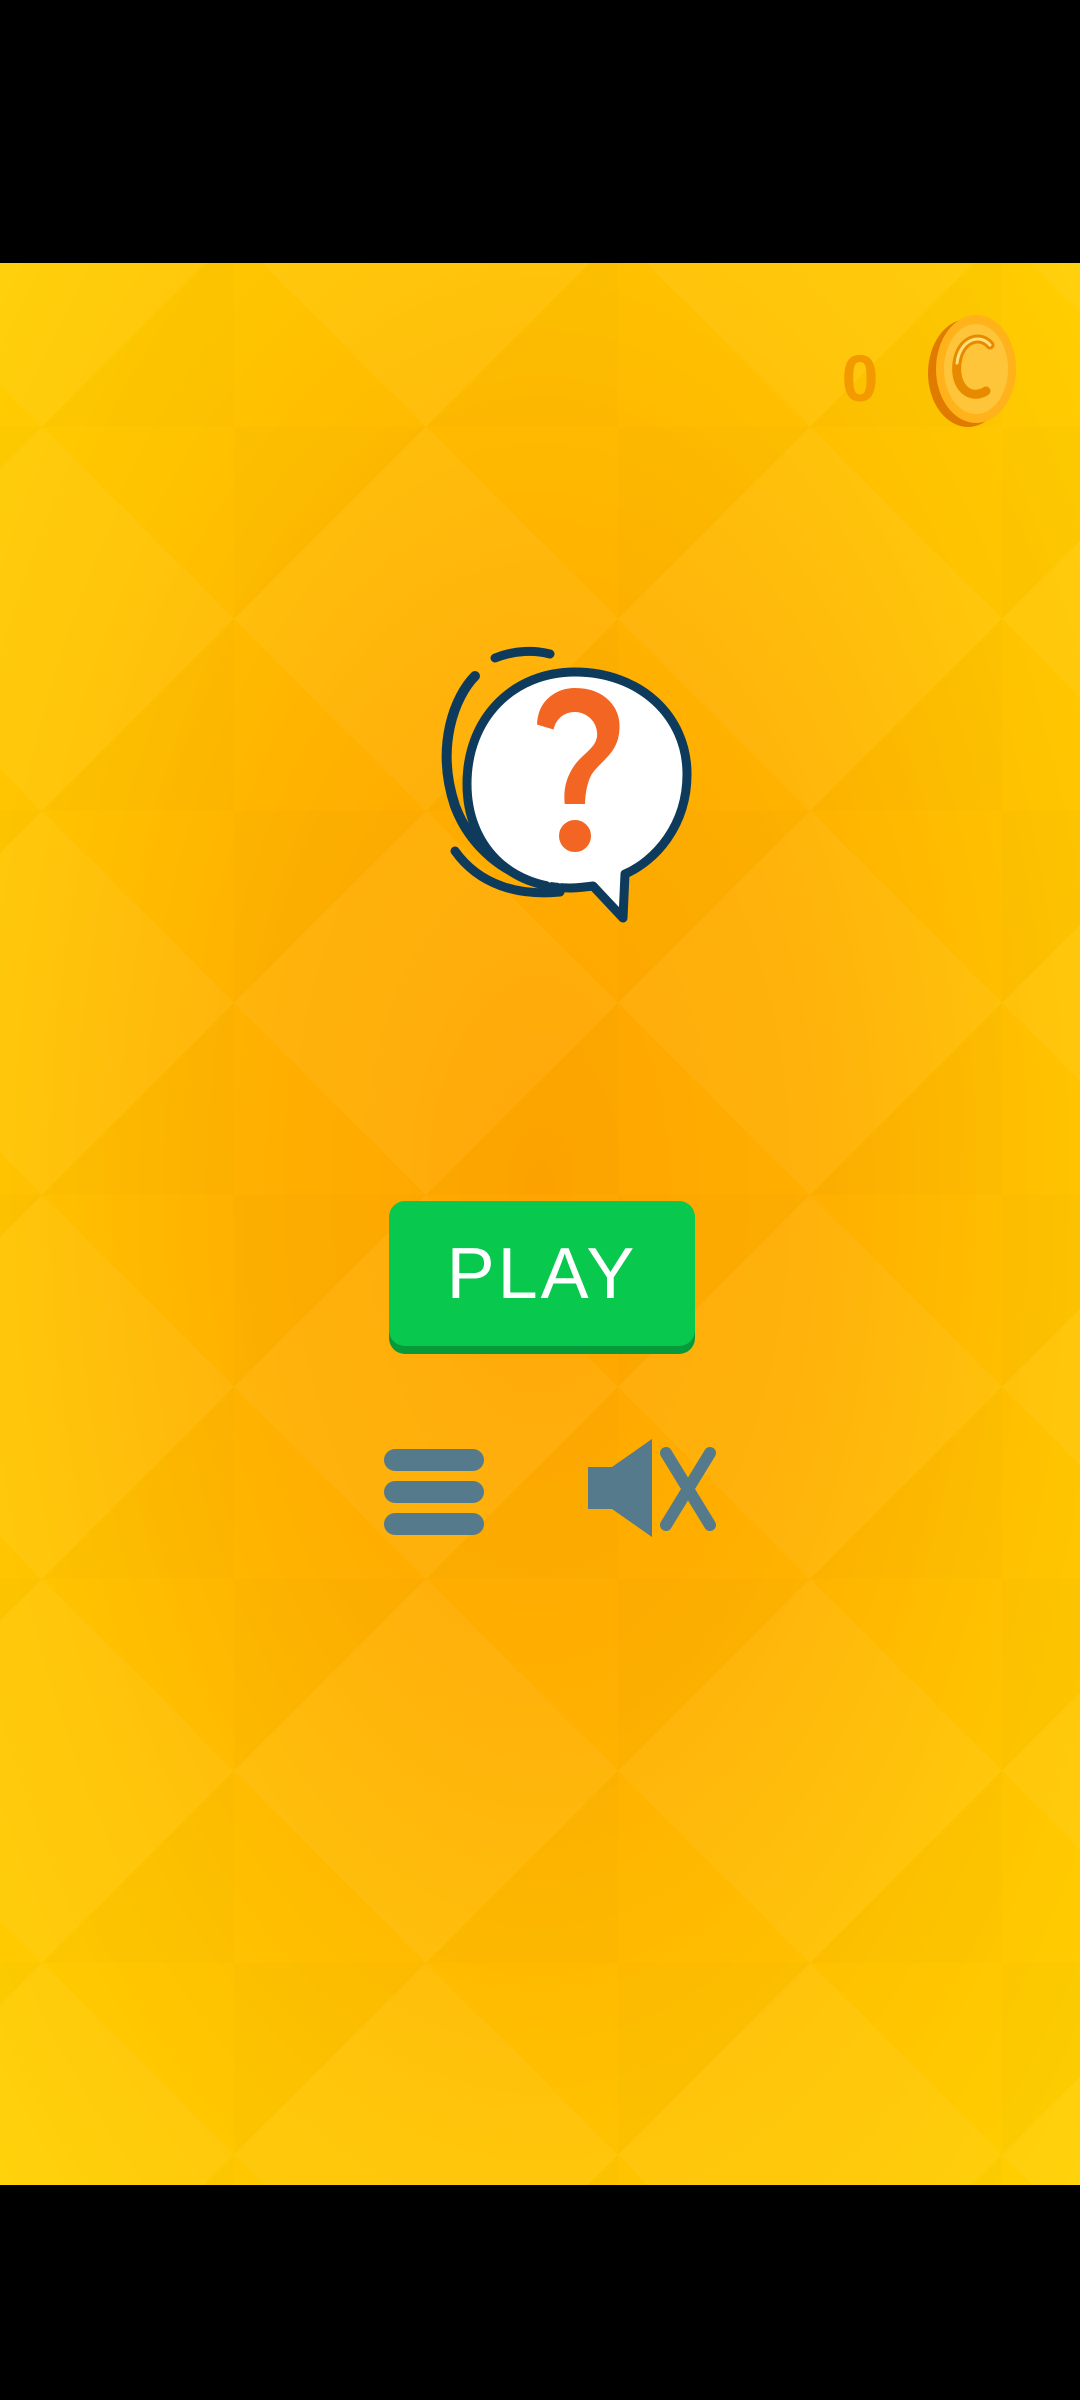 The width and height of the screenshot is (1080, 2400). I want to click on play-button: PLAY, so click(542, 1273).